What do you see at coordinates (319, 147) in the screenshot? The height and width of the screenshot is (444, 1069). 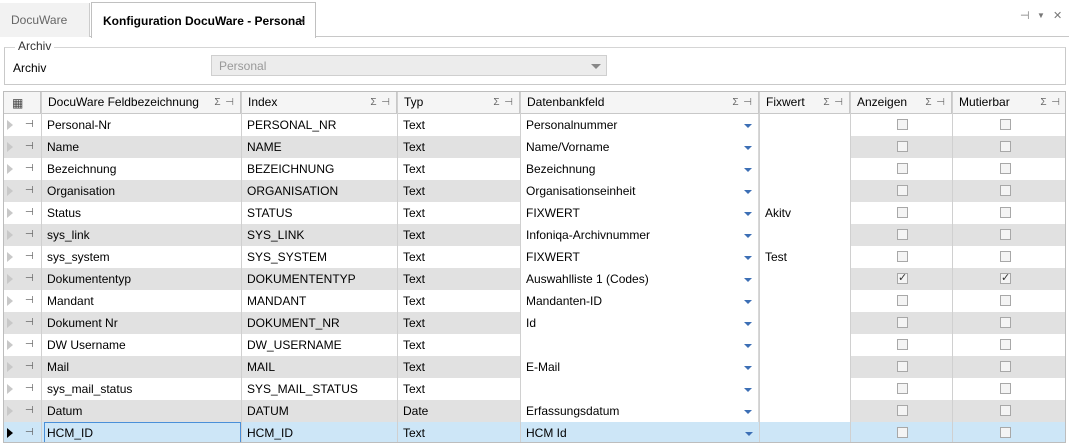 I see `index-cell: NAME` at bounding box center [319, 147].